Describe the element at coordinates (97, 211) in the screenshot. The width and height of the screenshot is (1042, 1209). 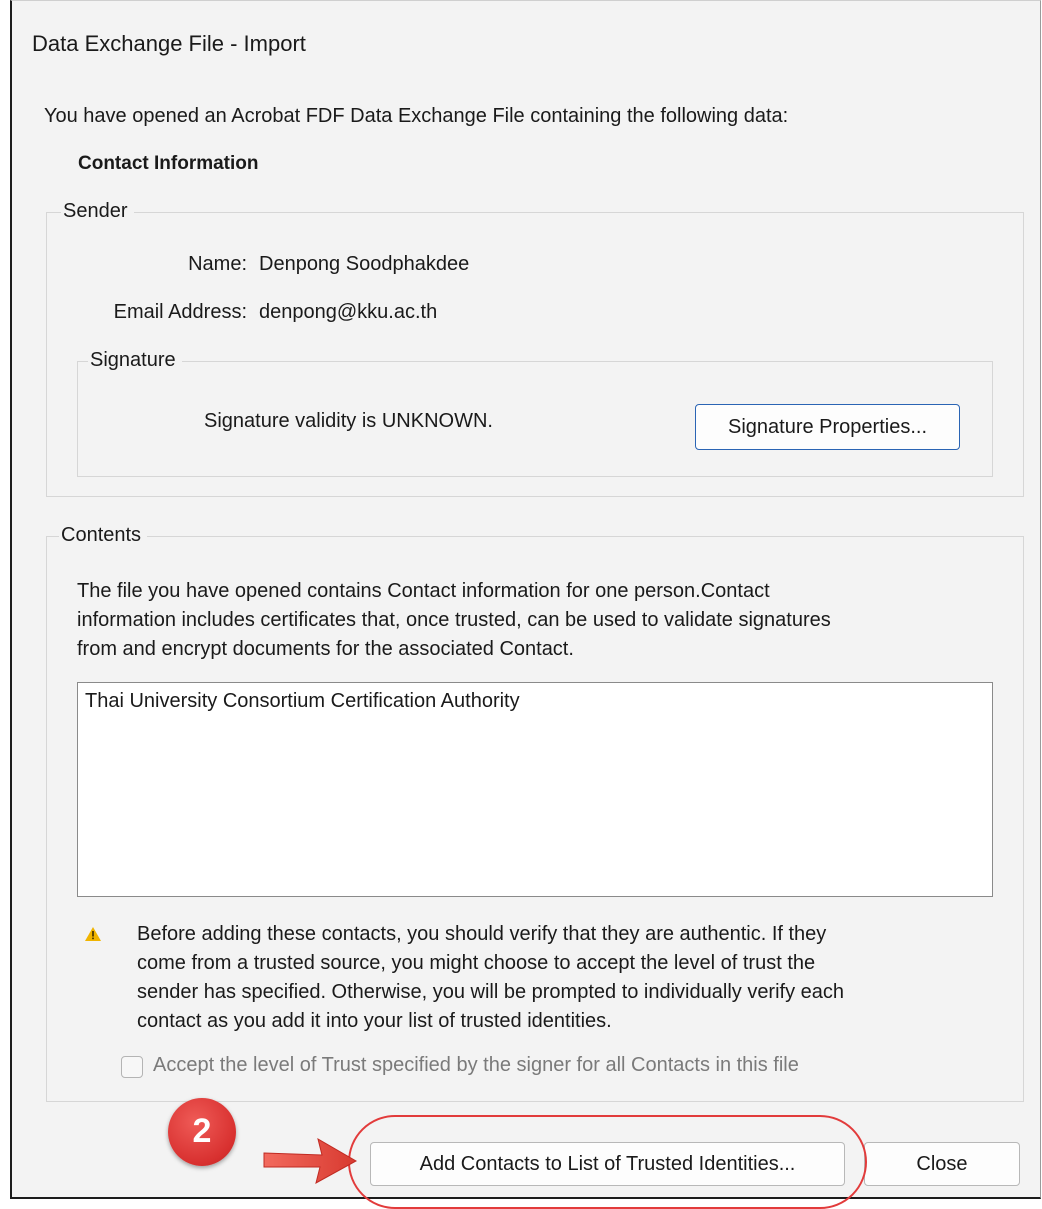
I see `sender-legend: Sender` at that location.